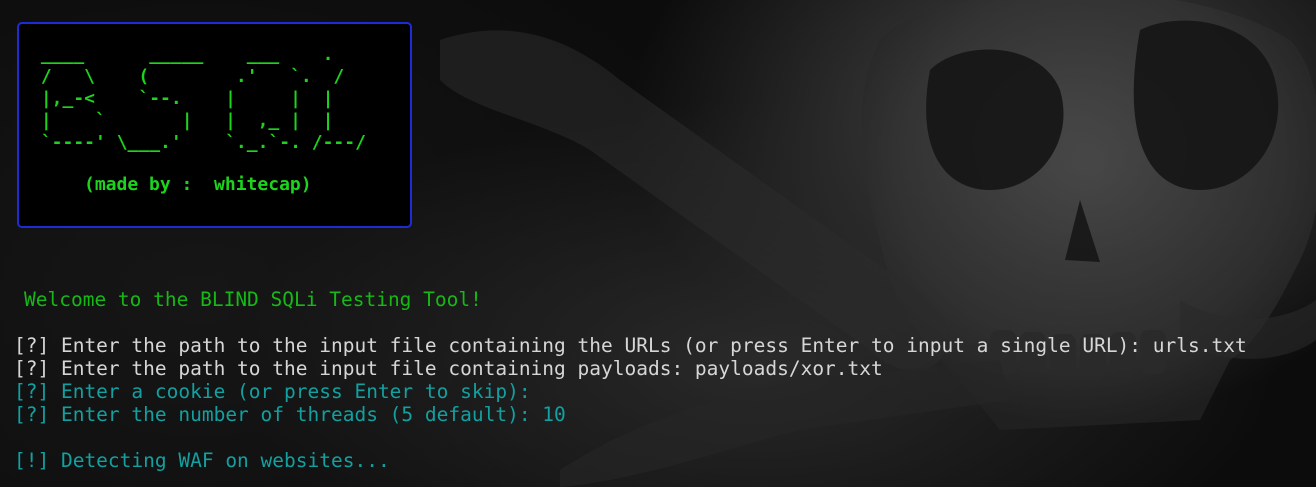 The image size is (1316, 487). I want to click on ascii-line: / \ ( .' `. /, so click(187, 76).